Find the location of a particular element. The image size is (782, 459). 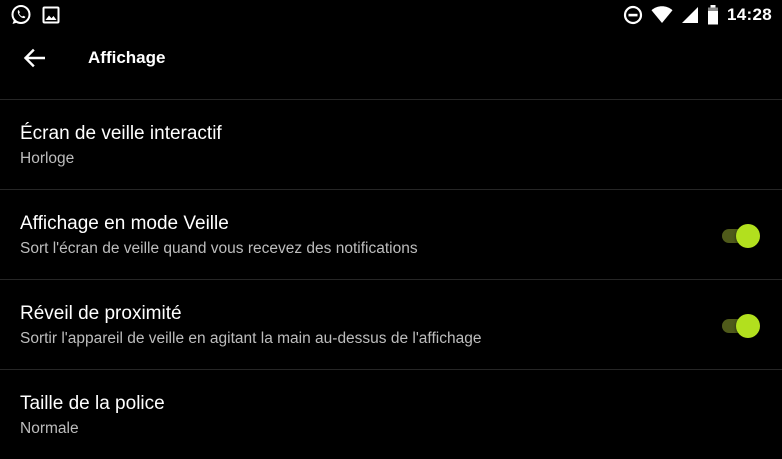

data-saver-icon is located at coordinates (633, 15).